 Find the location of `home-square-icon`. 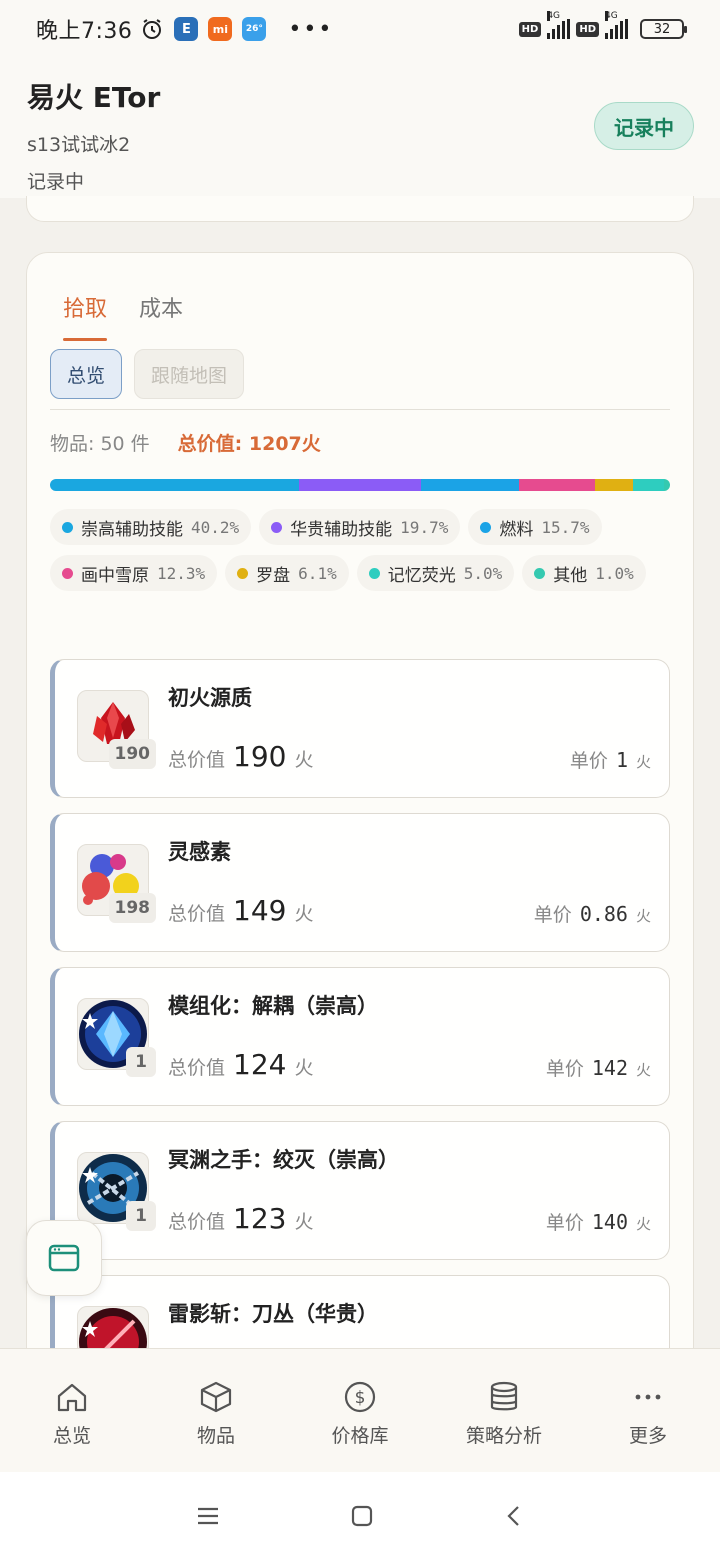

home-square-icon is located at coordinates (362, 1516).